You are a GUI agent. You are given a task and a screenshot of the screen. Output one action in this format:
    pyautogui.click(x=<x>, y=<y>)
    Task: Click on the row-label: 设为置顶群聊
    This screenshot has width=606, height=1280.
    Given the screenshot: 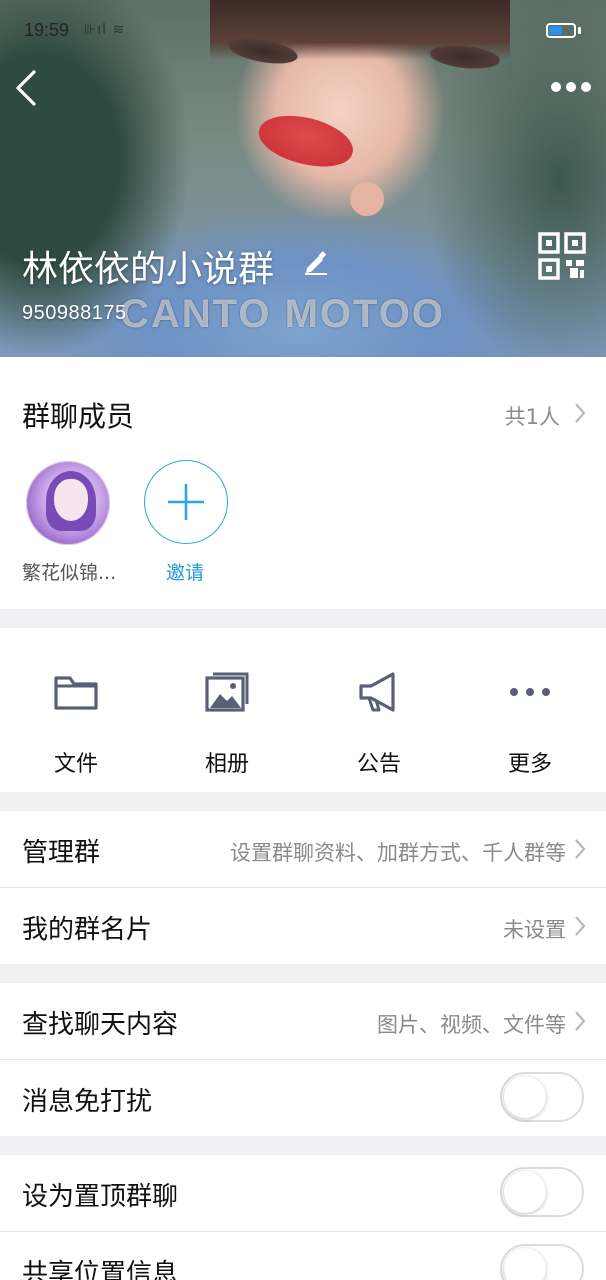 What is the action you would take?
    pyautogui.click(x=100, y=1197)
    